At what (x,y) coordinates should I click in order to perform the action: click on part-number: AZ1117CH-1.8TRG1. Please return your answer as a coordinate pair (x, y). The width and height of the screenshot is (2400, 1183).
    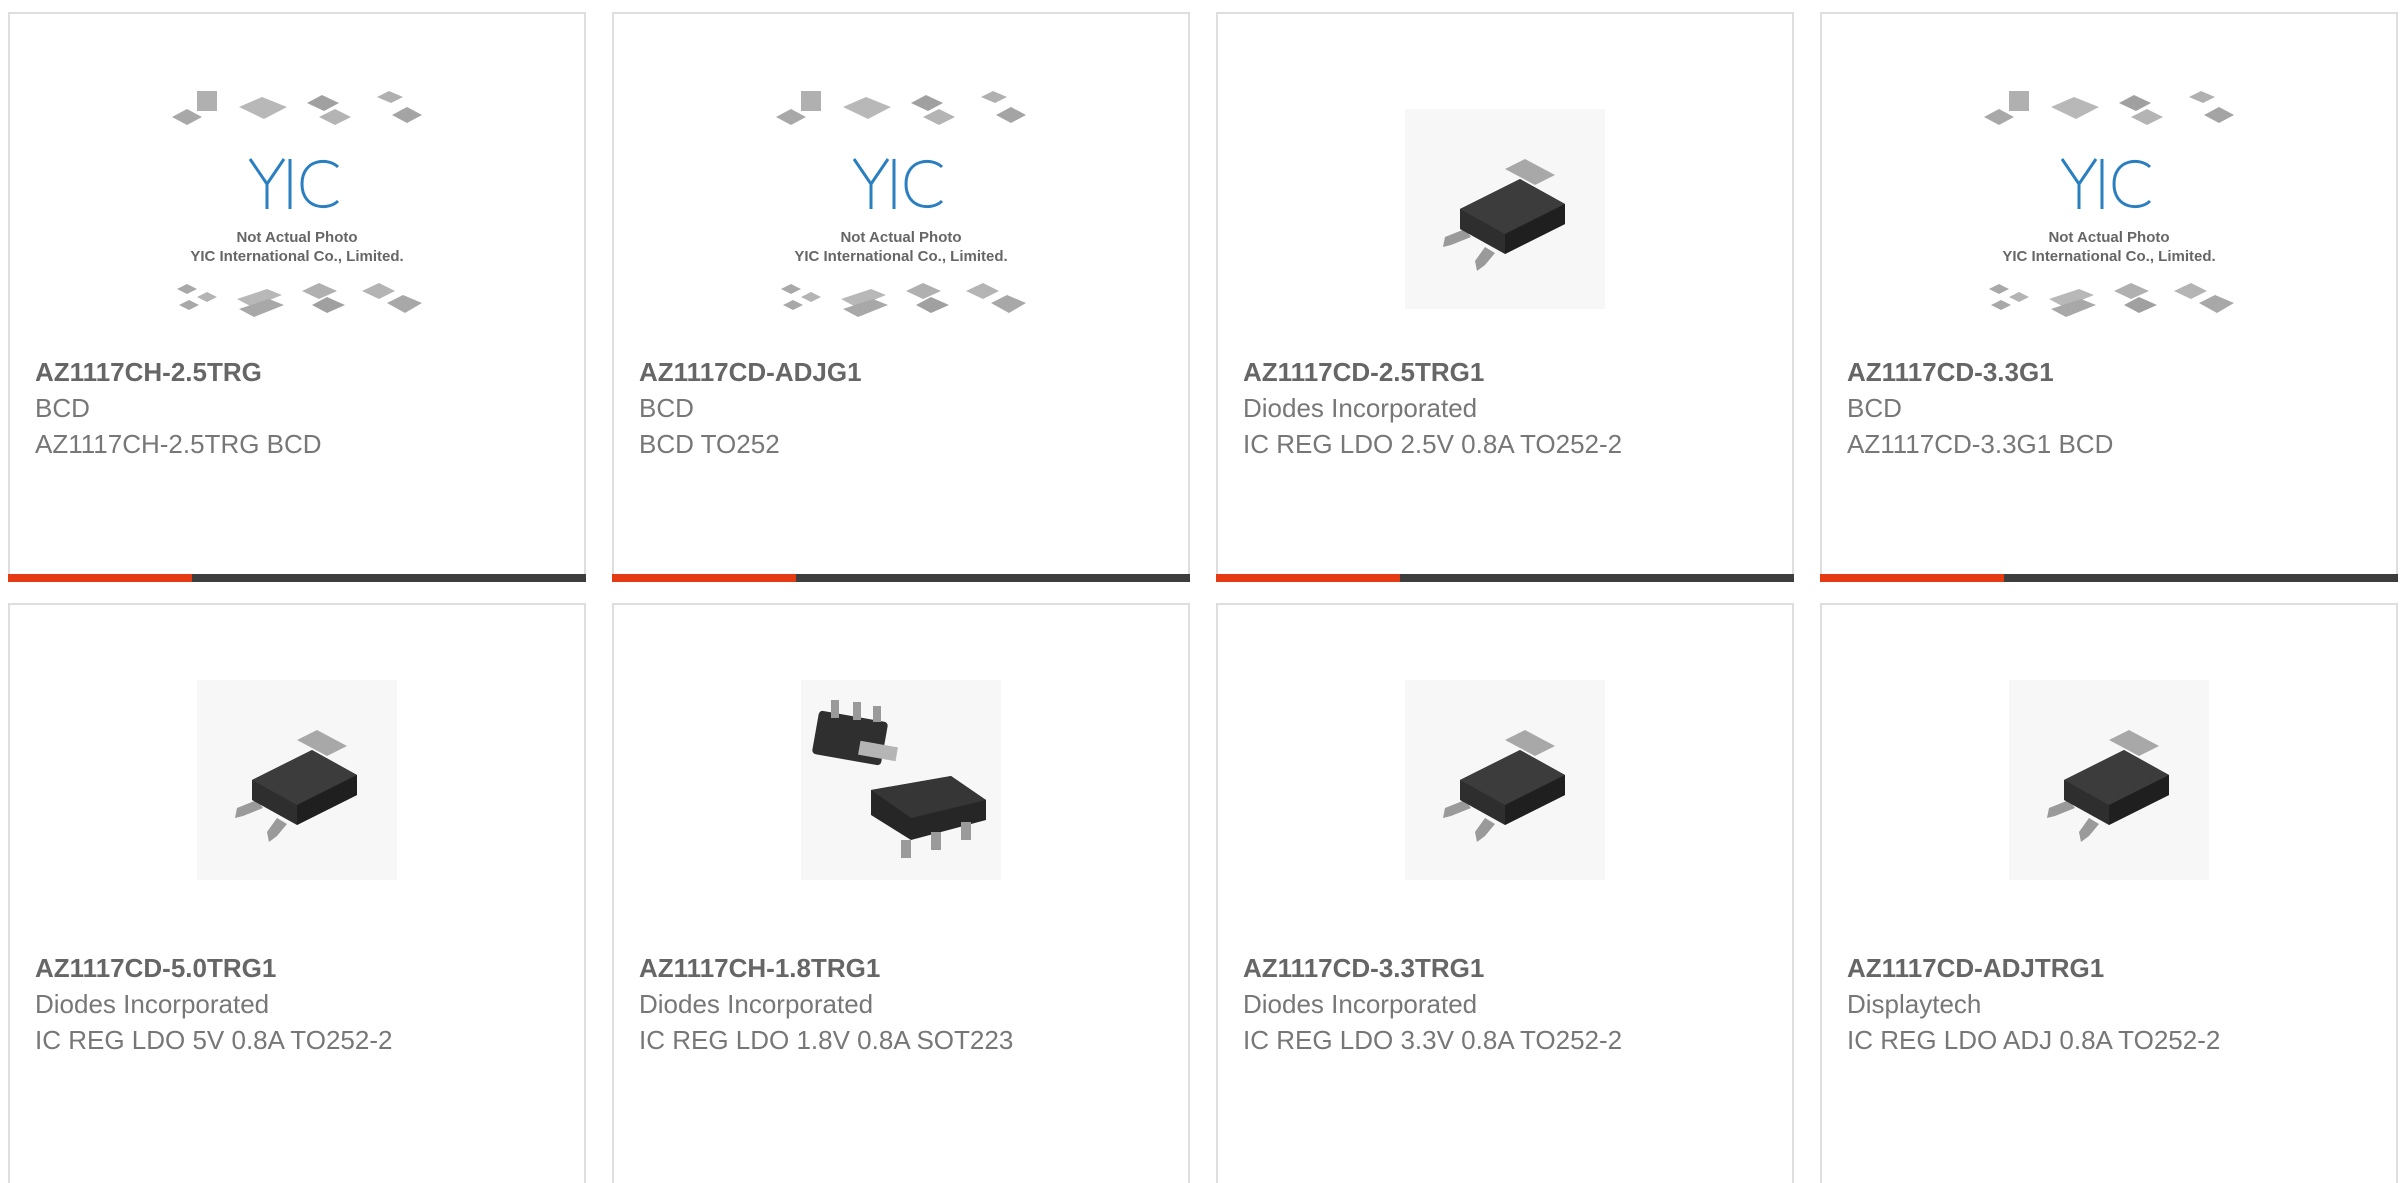
    Looking at the image, I should click on (903, 968).